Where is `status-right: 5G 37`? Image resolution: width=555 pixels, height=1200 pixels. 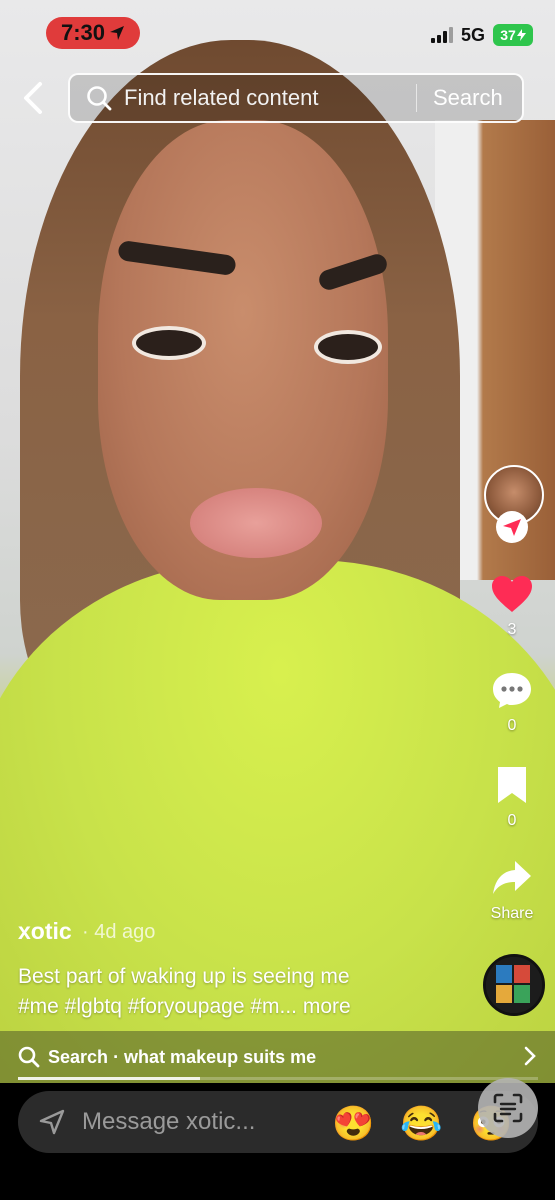
status-right: 5G 37 is located at coordinates (481, 35).